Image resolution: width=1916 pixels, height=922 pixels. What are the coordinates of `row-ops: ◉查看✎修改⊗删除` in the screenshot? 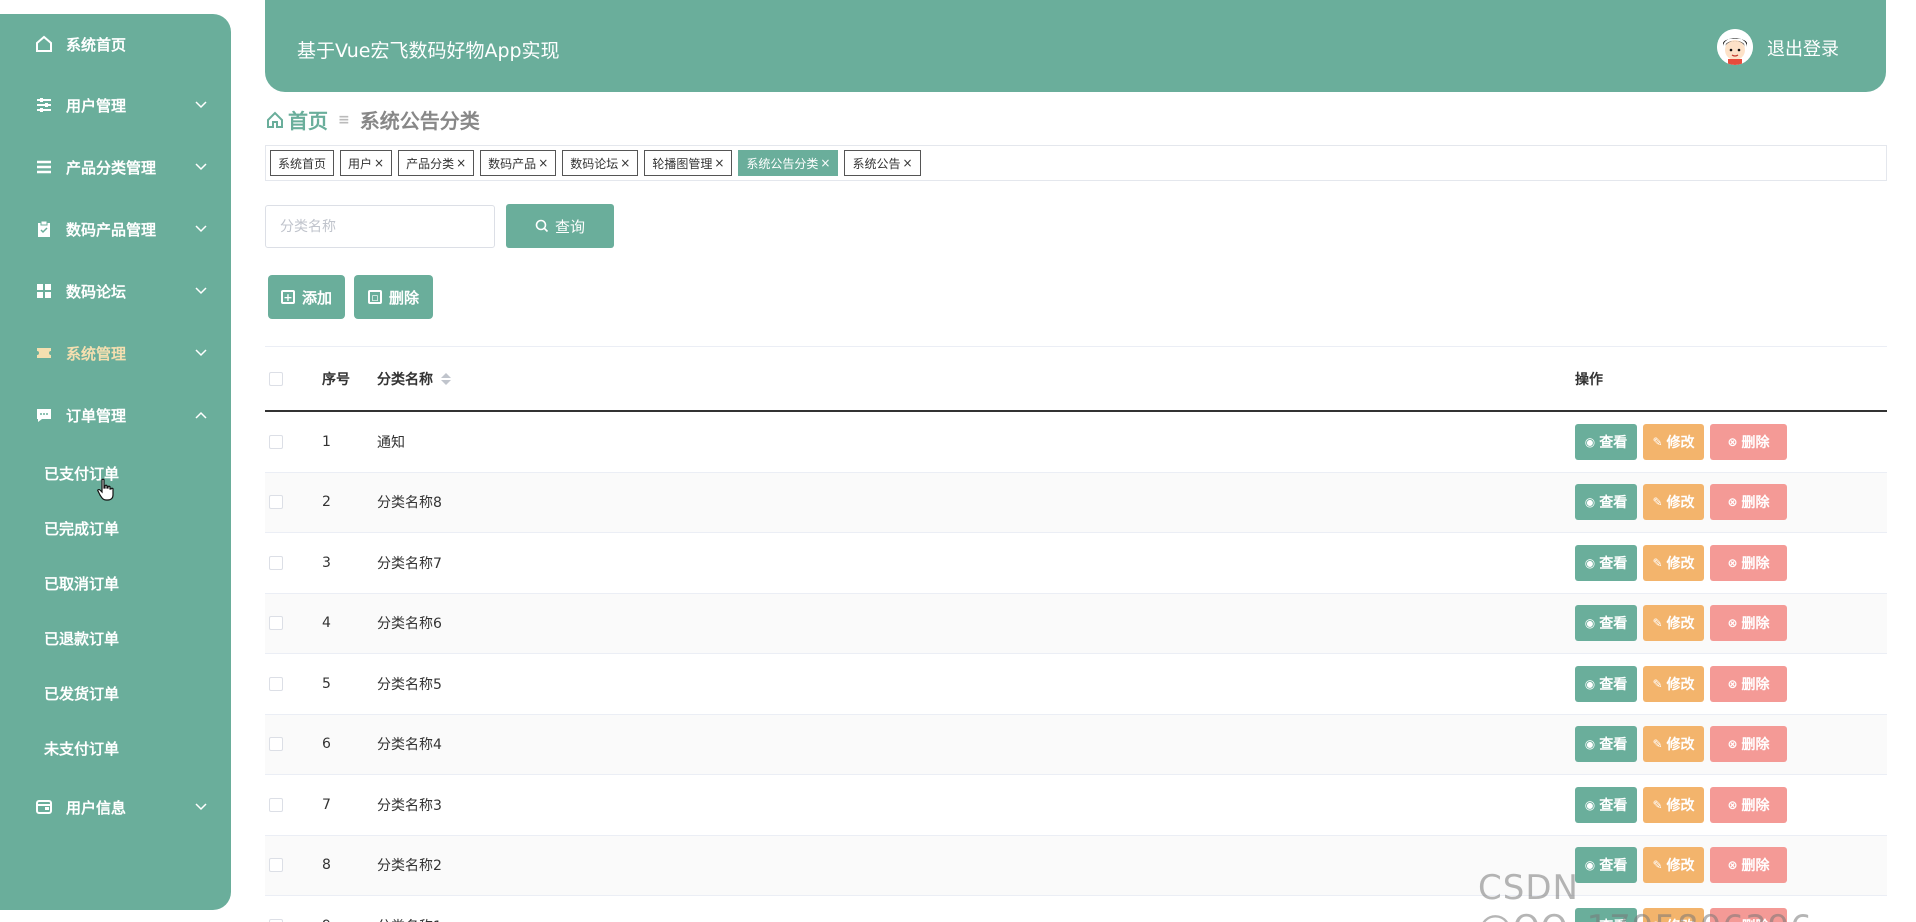 It's located at (1731, 683).